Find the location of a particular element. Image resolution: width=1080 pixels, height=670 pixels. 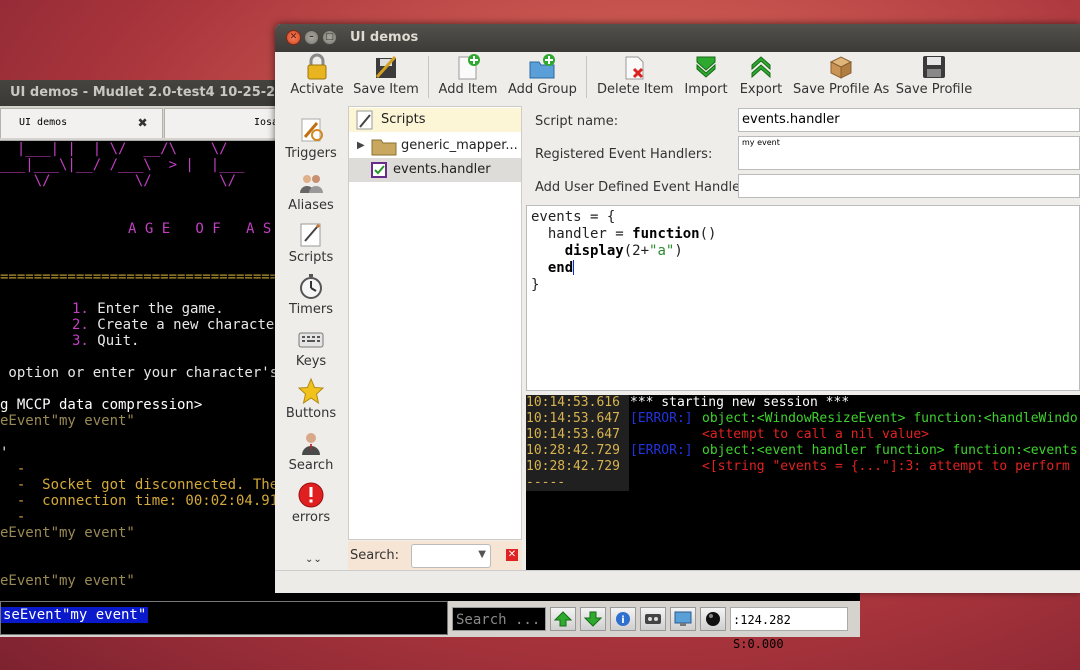

dropdown-arrow-icon: ▼ is located at coordinates (482, 554).